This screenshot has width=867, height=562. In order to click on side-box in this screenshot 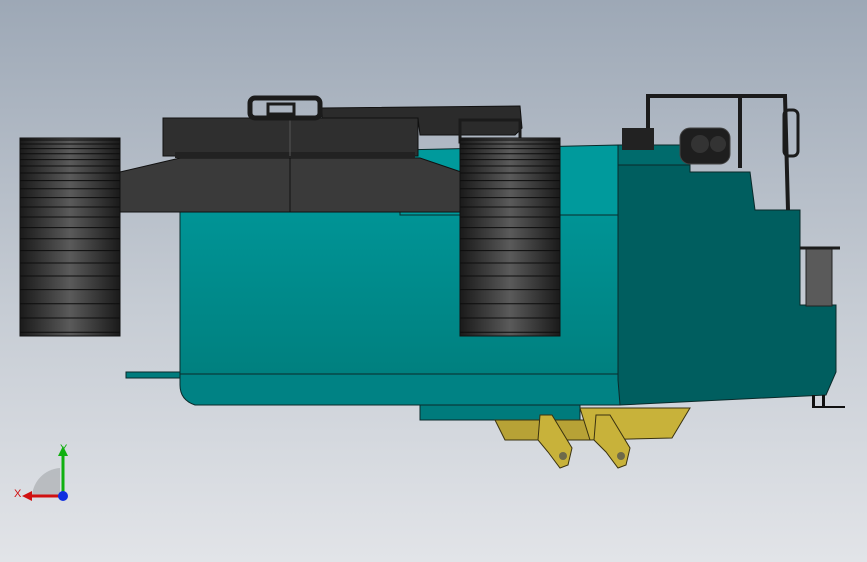, I will do `click(819, 277)`.